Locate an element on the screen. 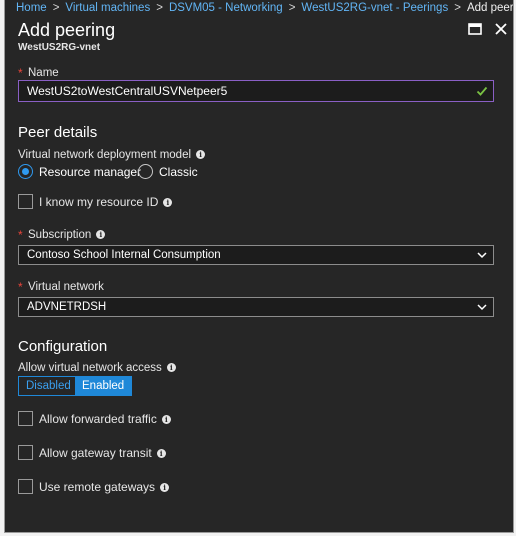  network-access-label-text: Allow virtual network access is located at coordinates (90, 368).